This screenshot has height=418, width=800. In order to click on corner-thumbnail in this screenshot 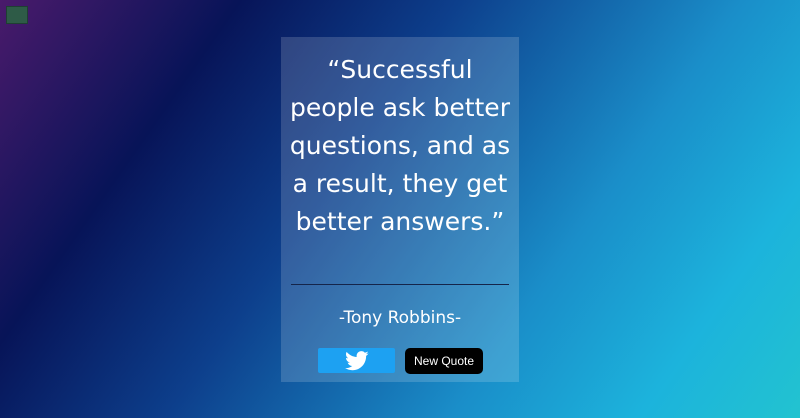, I will do `click(17, 15)`.